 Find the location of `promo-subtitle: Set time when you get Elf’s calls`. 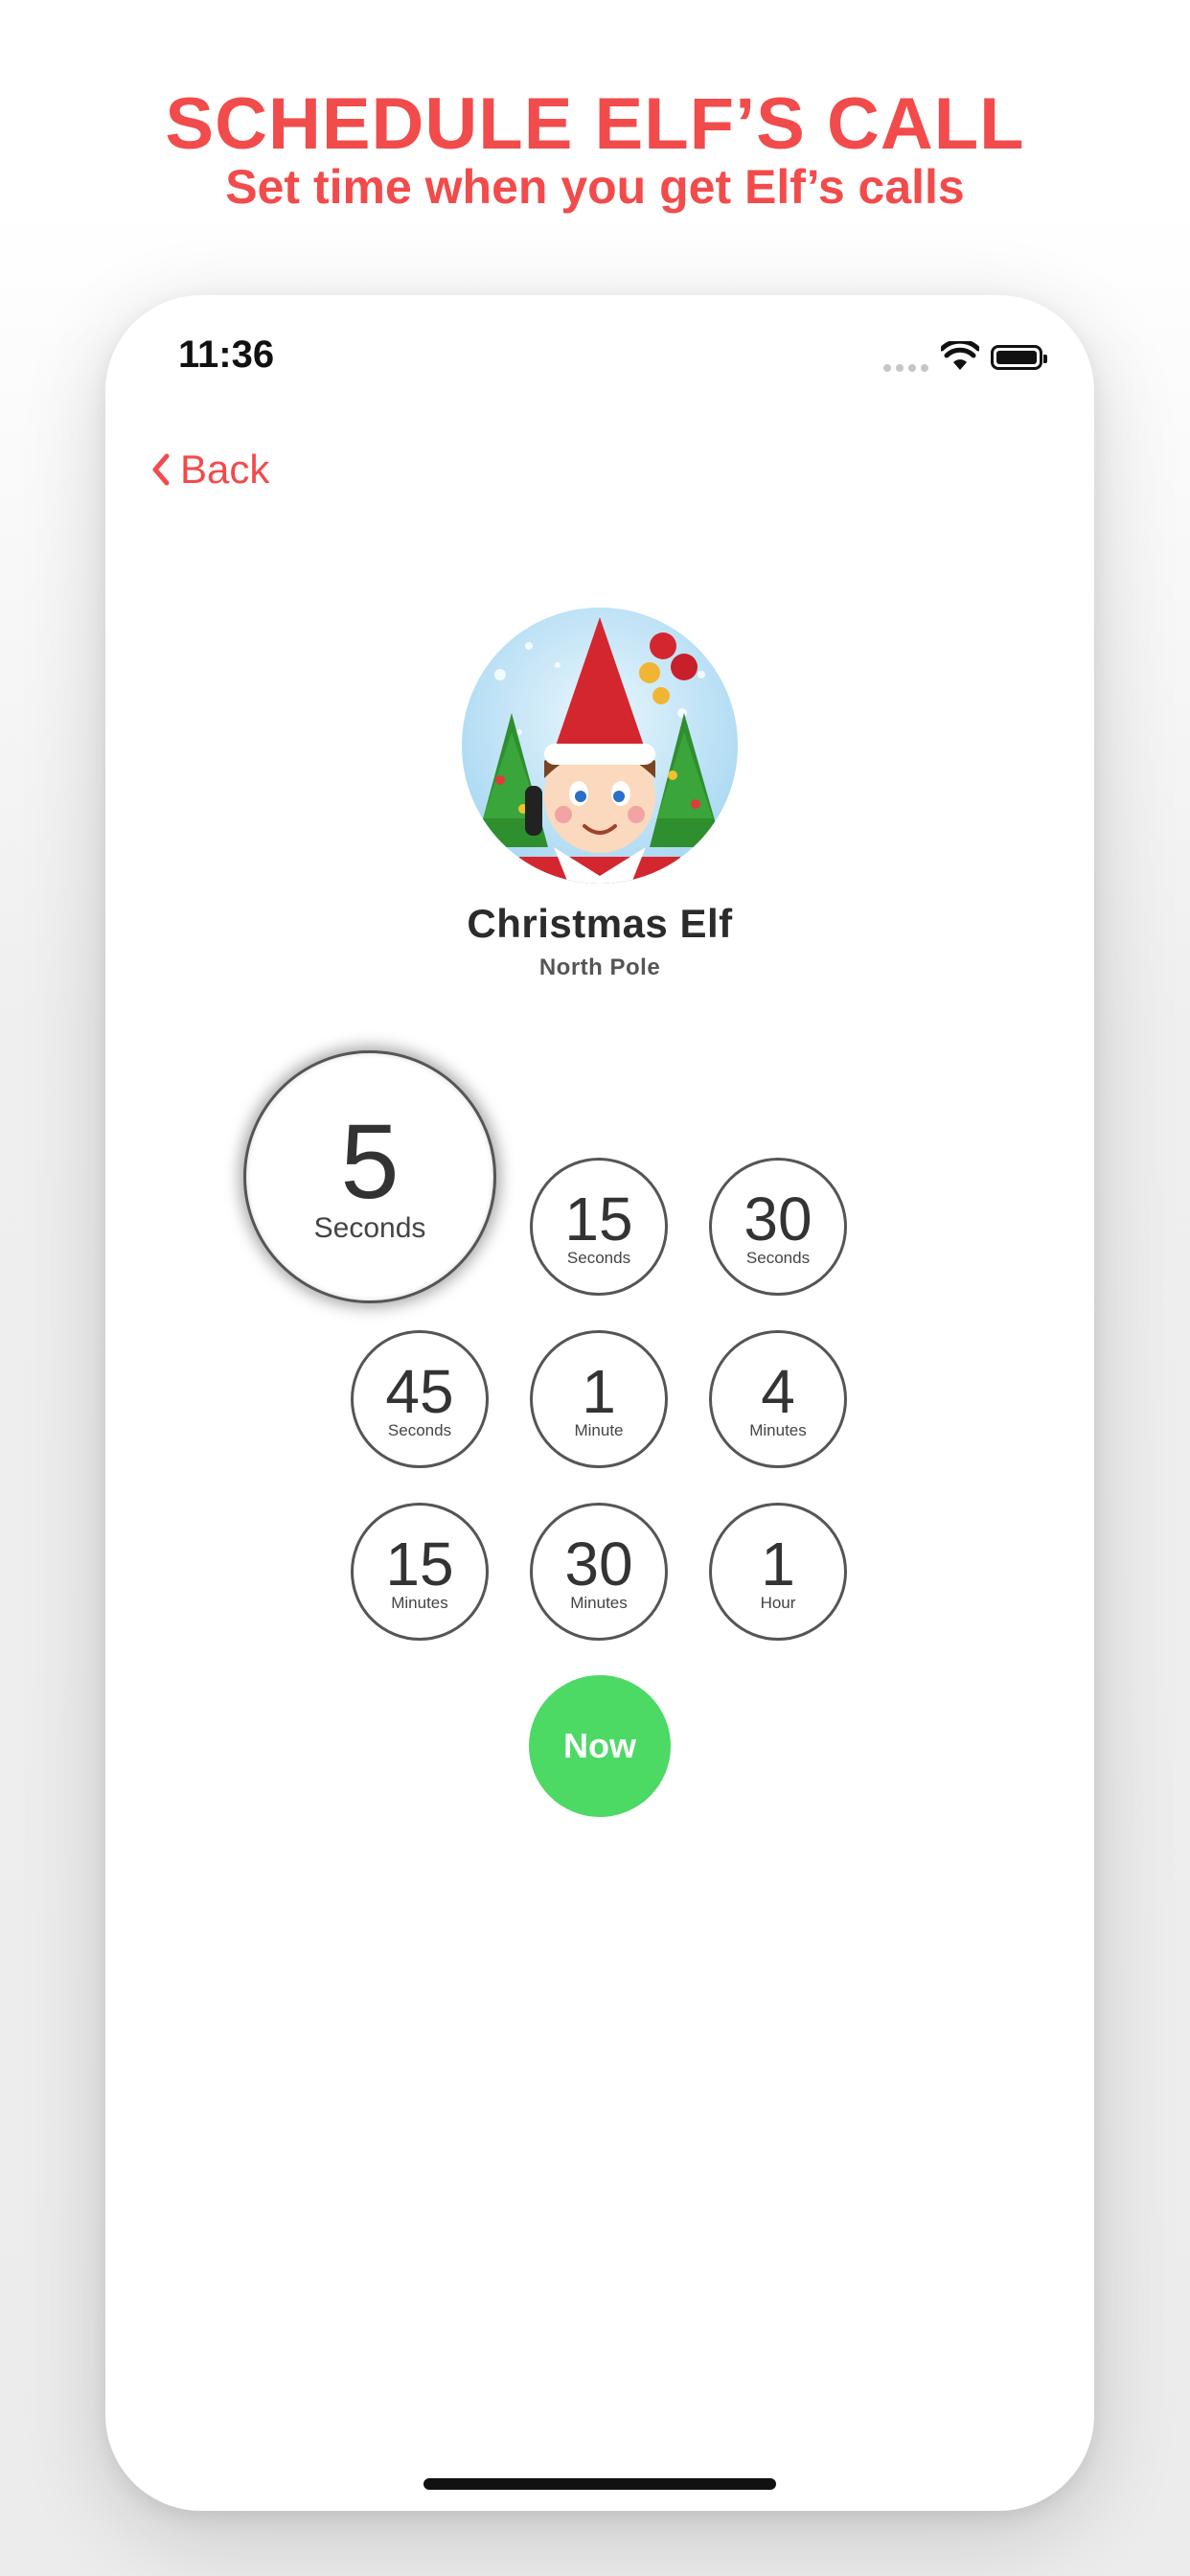

promo-subtitle: Set time when you get Elf’s calls is located at coordinates (595, 187).